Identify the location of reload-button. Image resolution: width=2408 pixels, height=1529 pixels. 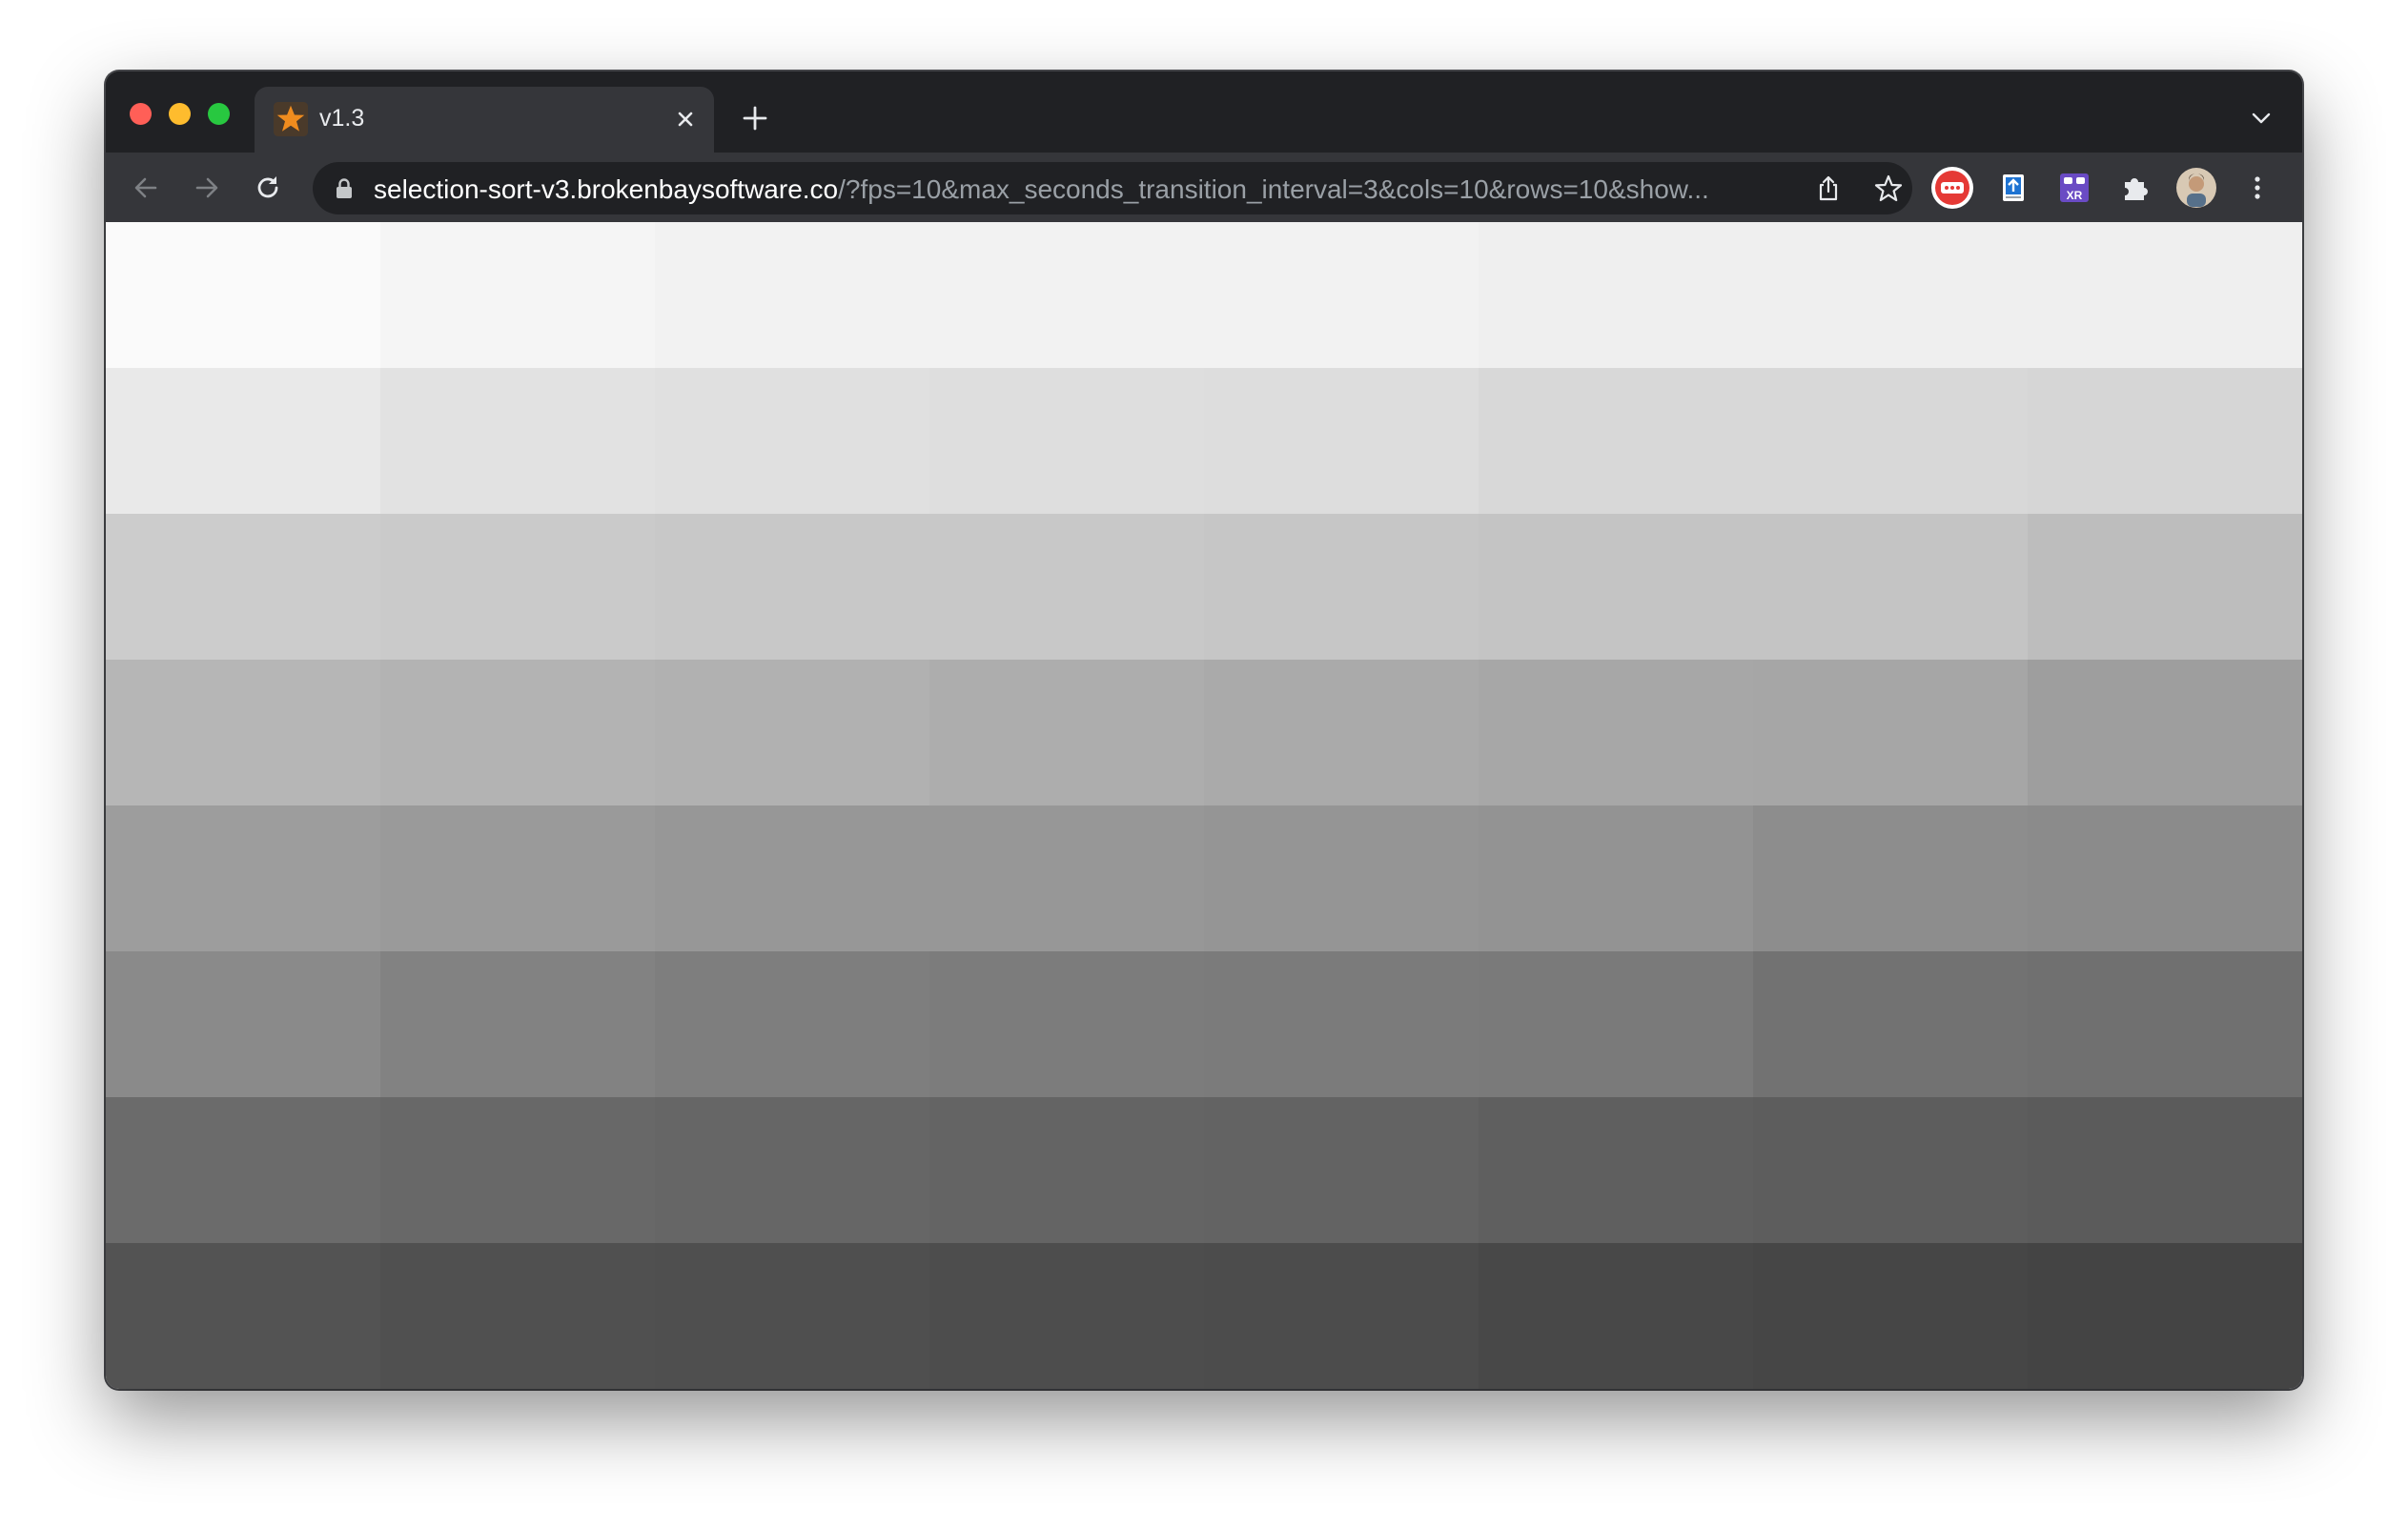
(268, 188).